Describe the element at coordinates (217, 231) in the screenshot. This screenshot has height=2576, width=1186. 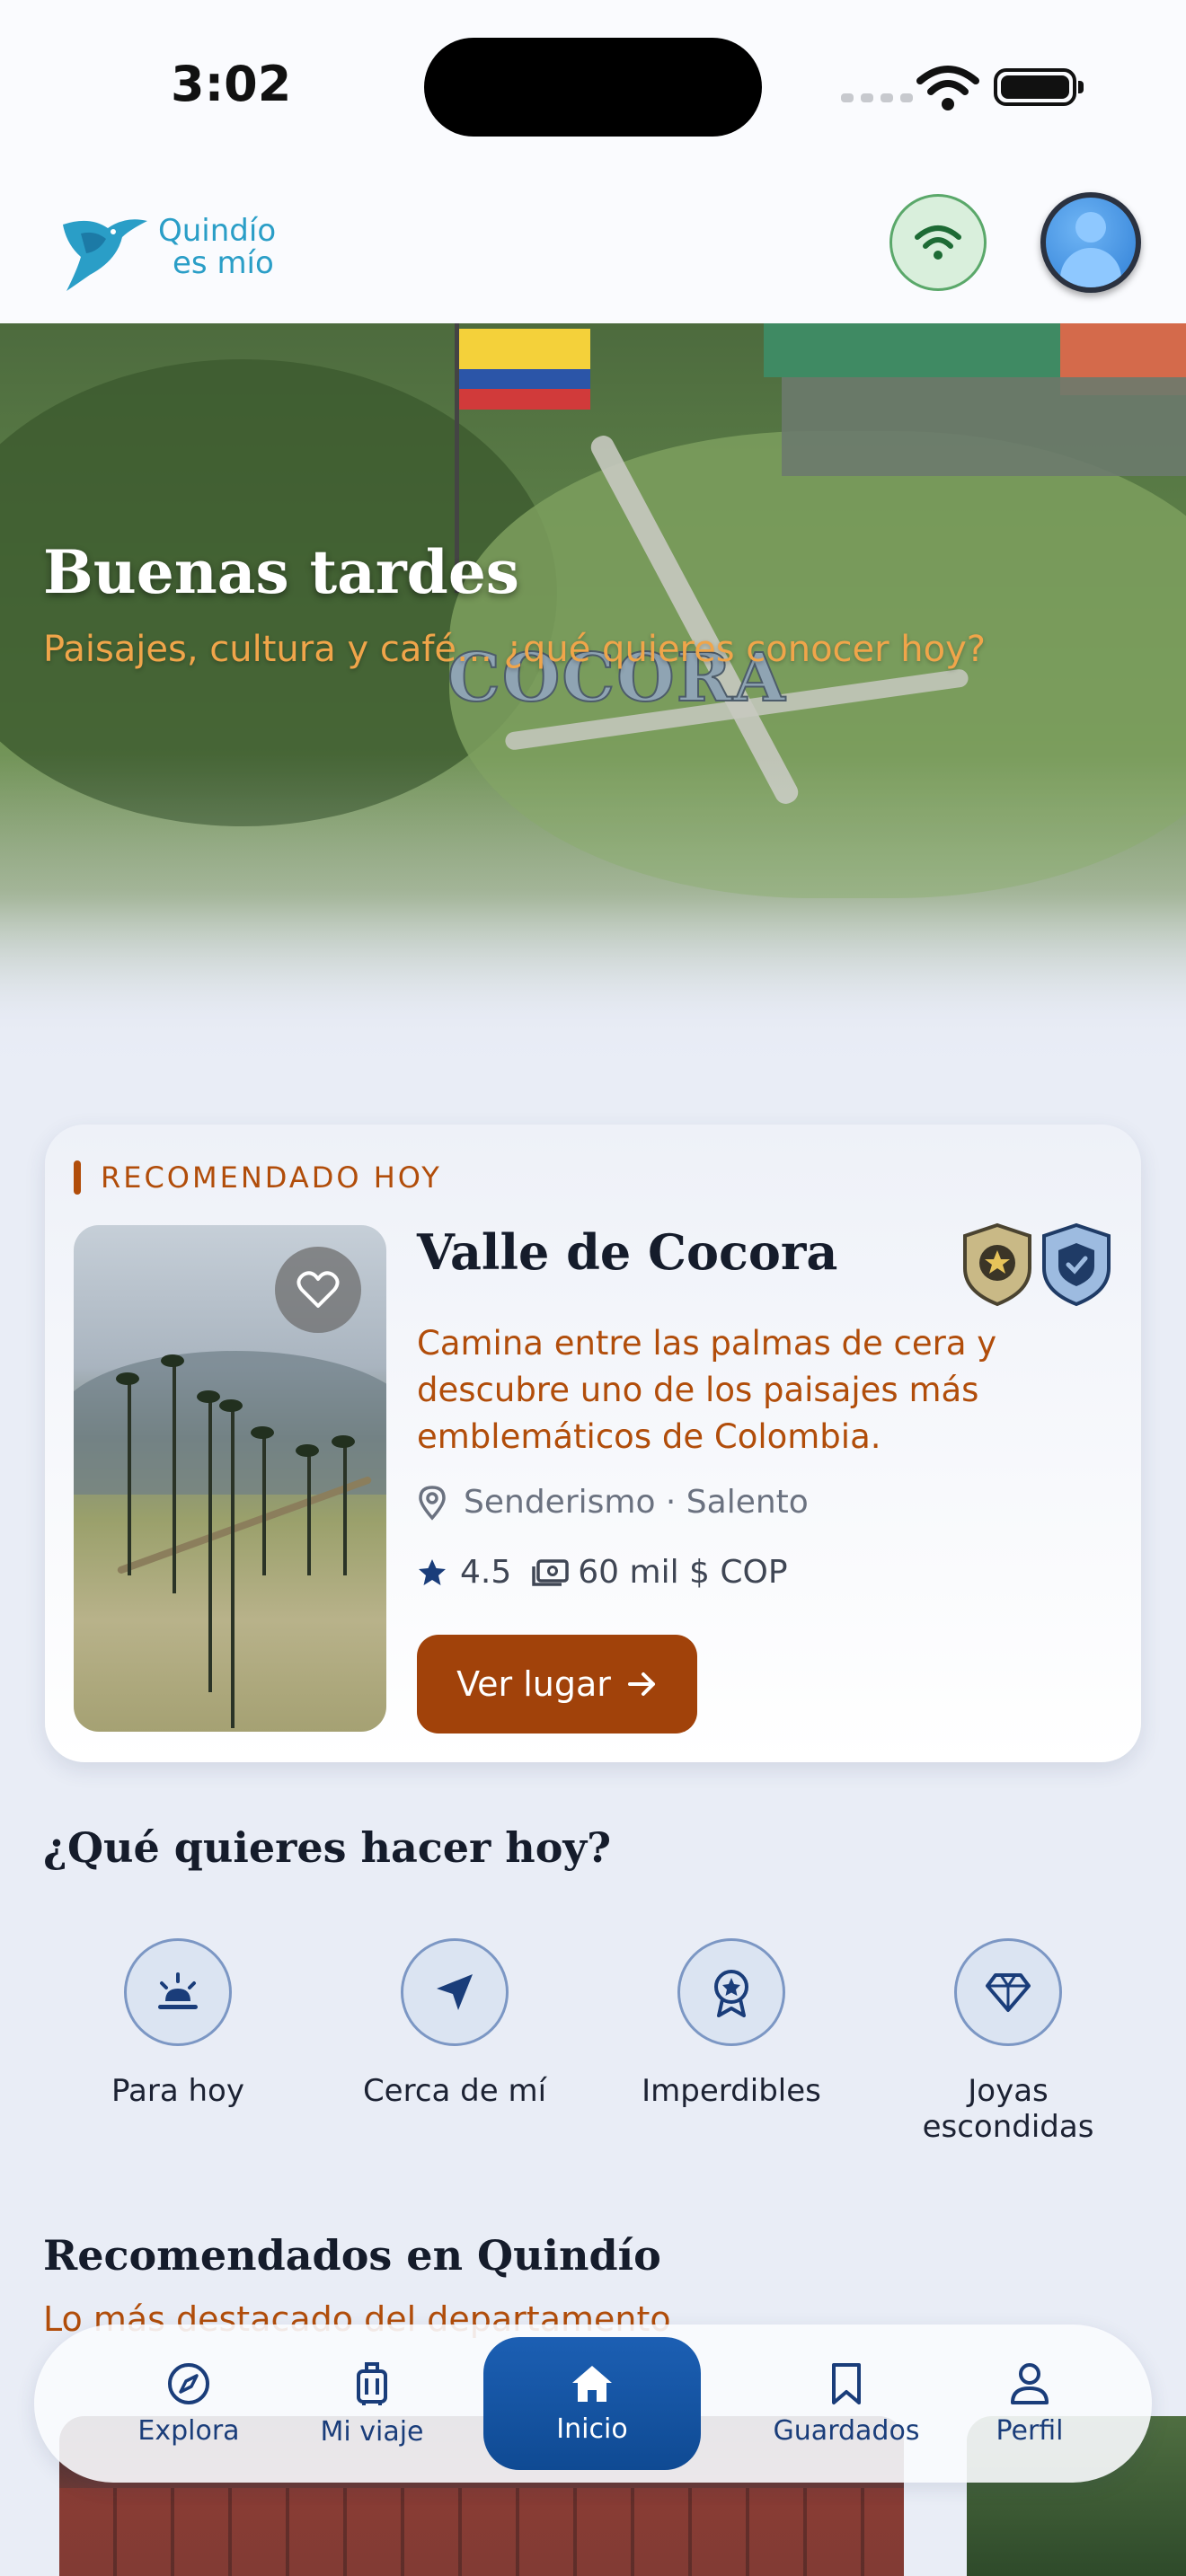
I see `logo-line1: Quindío` at that location.